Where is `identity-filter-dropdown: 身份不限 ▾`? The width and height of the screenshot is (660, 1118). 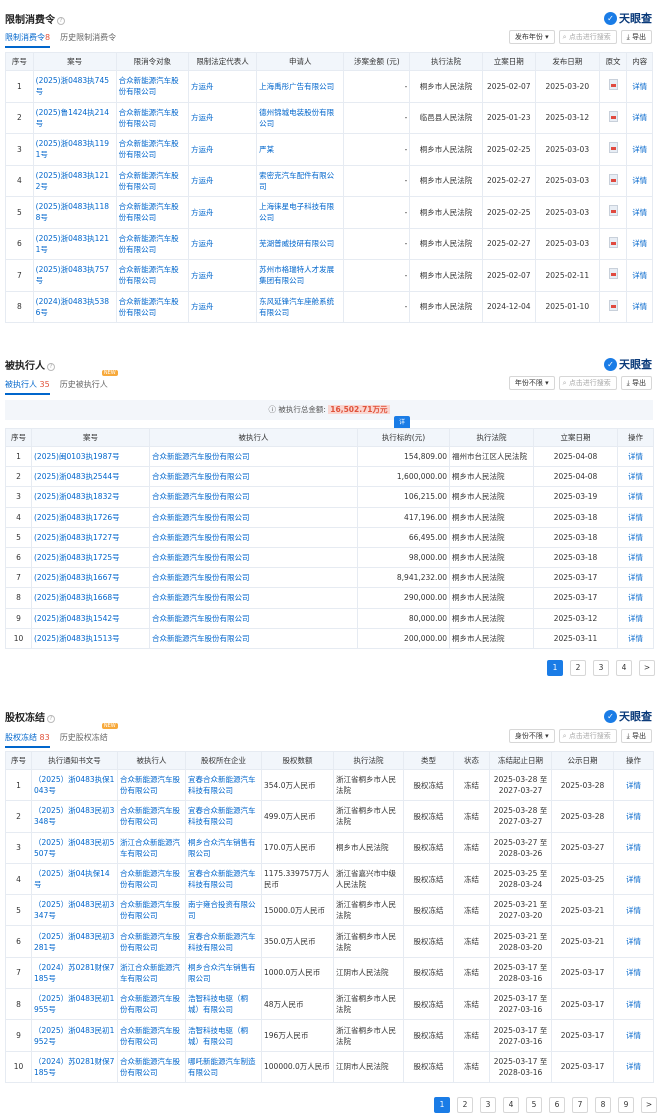
identity-filter-dropdown: 身份不限 ▾ is located at coordinates (531, 736).